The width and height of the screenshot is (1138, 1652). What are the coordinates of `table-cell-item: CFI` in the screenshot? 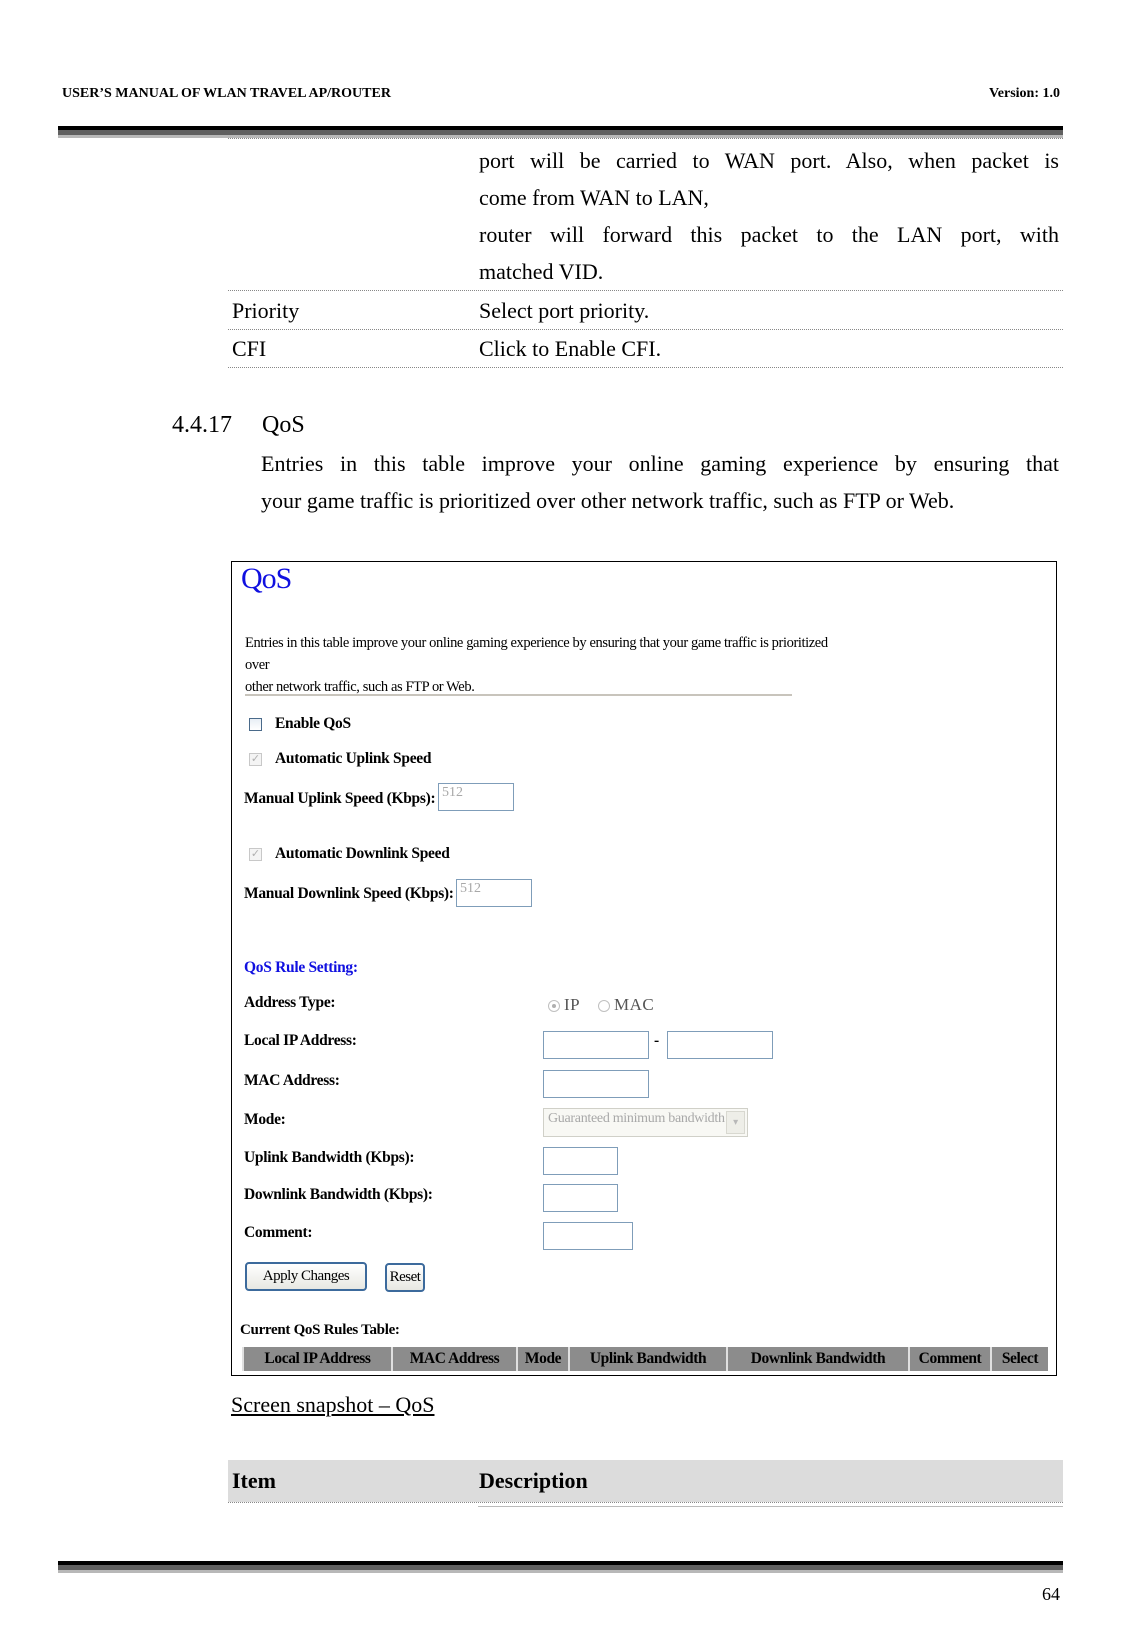 It's located at (249, 348).